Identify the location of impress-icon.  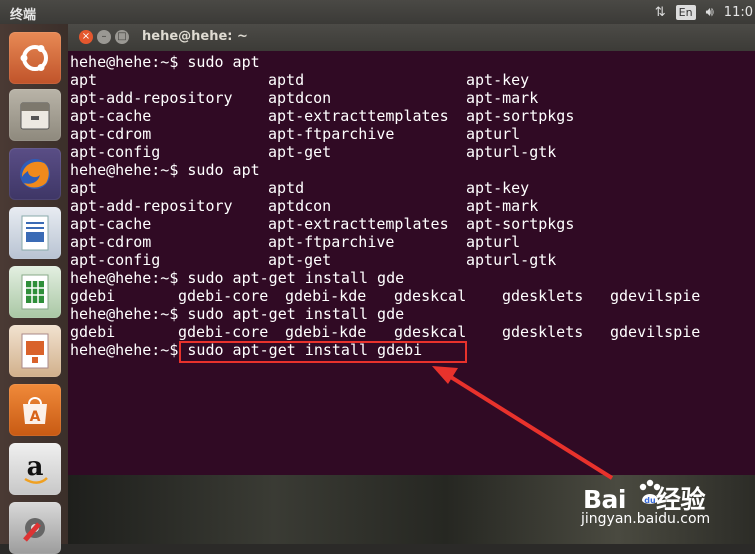
(35, 351).